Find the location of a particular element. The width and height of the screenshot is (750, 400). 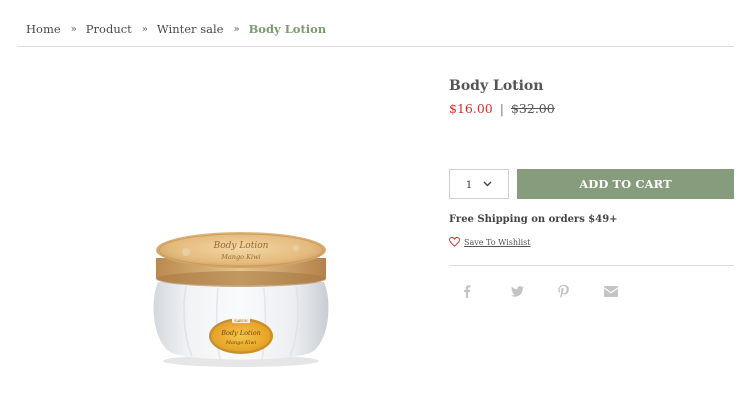

product-title: Body Lotion is located at coordinates (496, 86).